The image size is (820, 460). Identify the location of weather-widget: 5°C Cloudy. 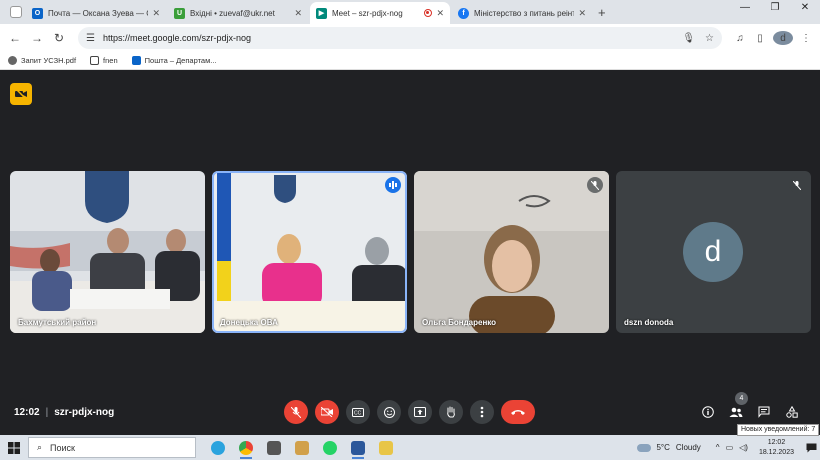
(669, 447).